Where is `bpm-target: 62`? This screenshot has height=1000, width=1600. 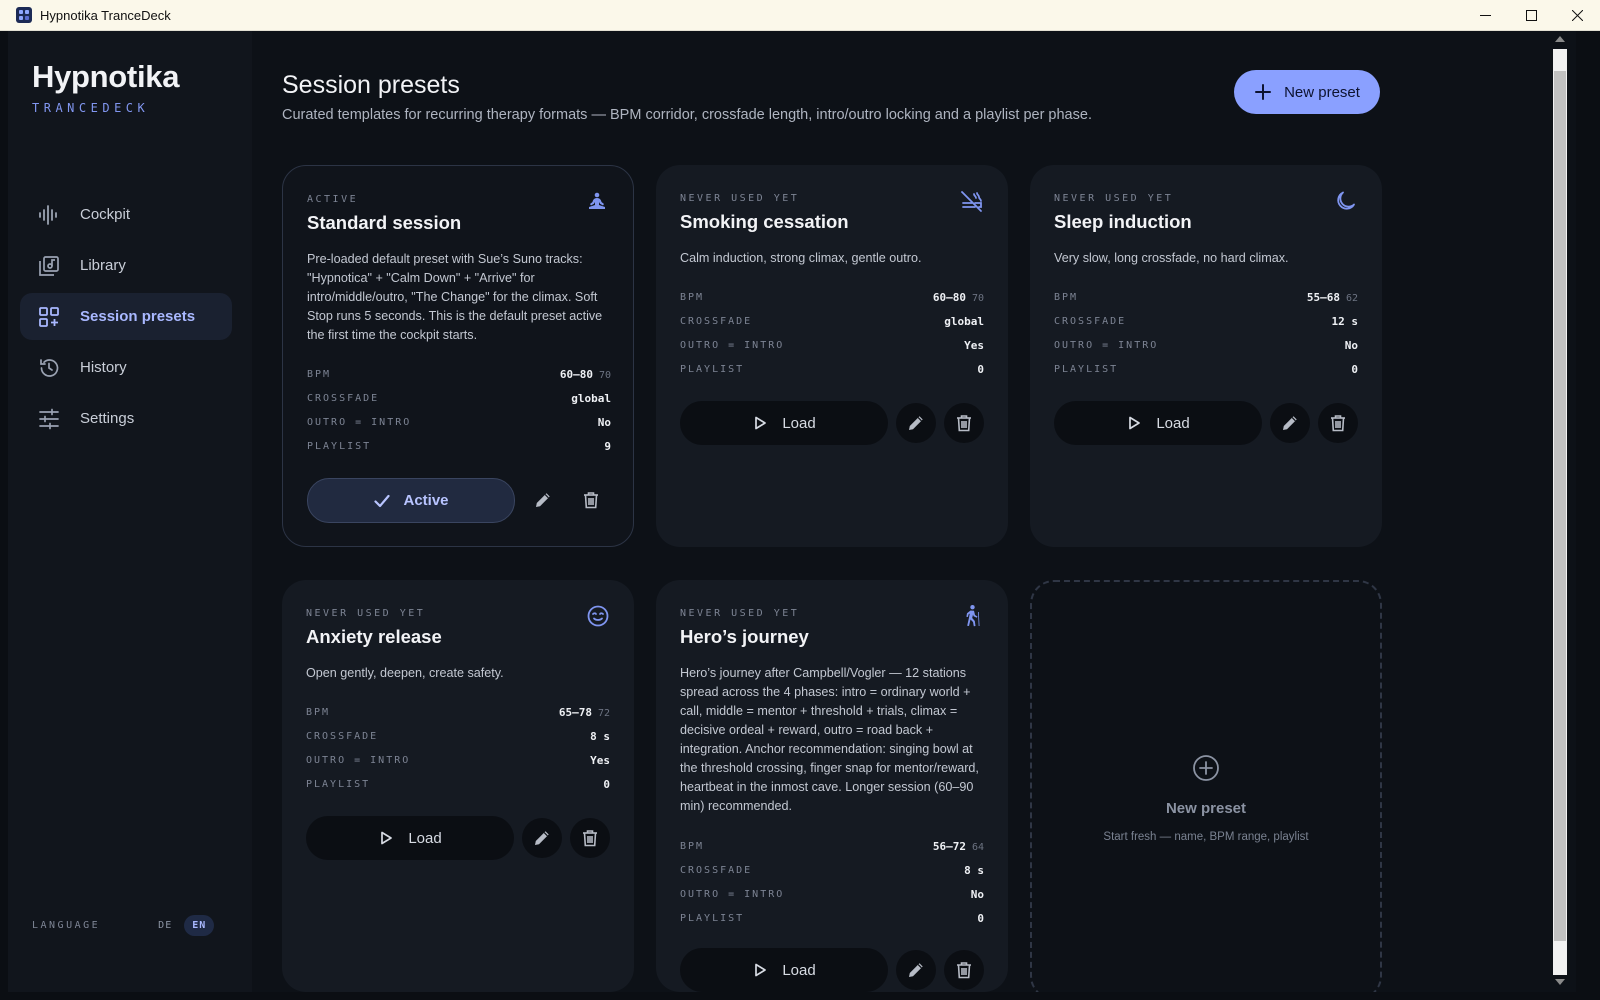 bpm-target: 62 is located at coordinates (1351, 298).